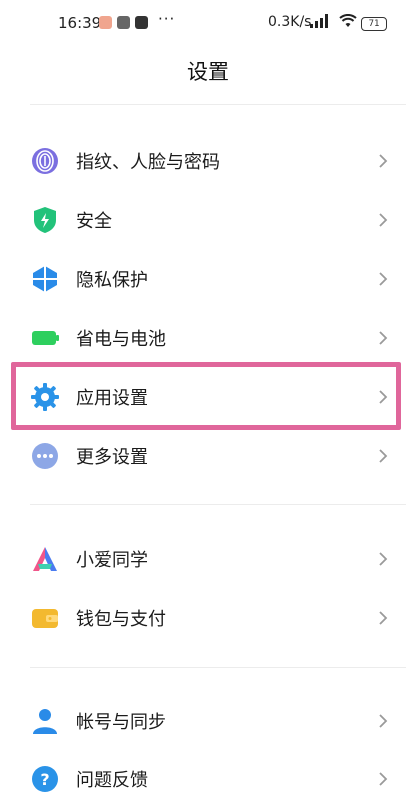 Image resolution: width=416 pixels, height=808 pixels. I want to click on account-icon, so click(45, 721).